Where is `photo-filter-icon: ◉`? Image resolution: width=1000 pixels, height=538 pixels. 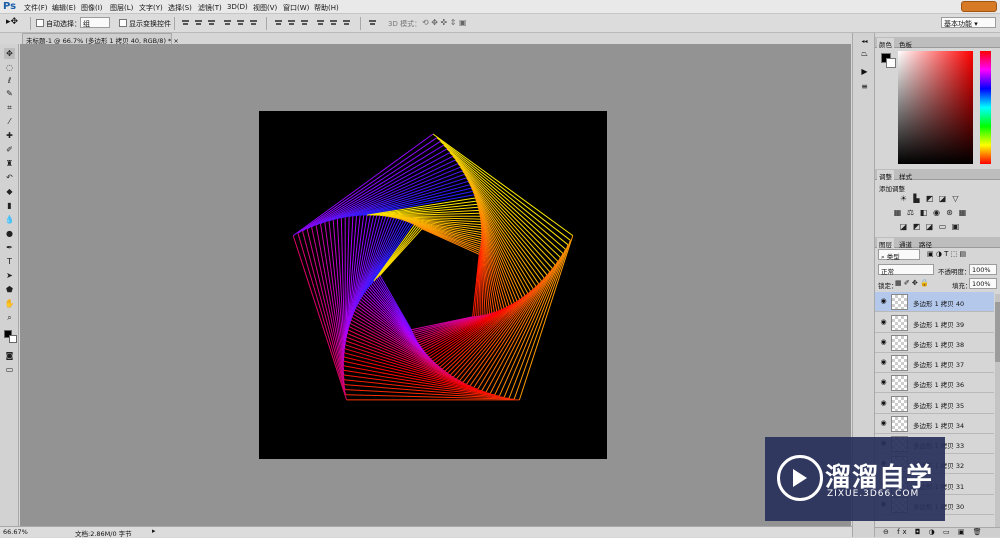
photo-filter-icon: ◉ is located at coordinates (936, 212).